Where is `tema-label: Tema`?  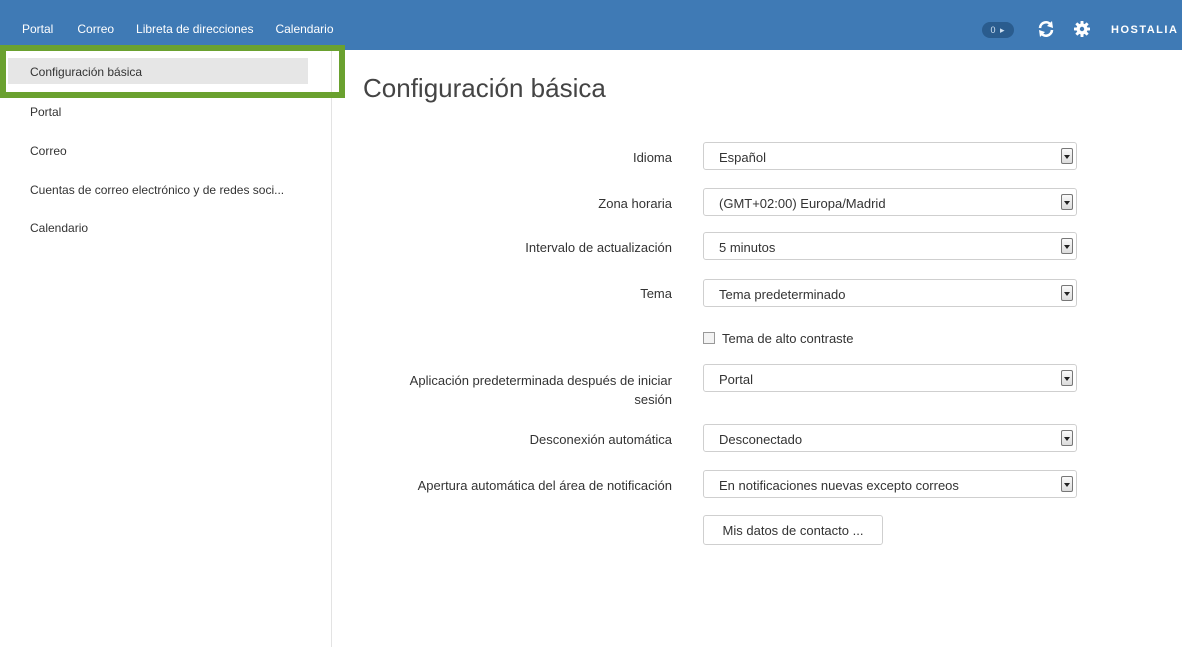
tema-label: Tema is located at coordinates (656, 293).